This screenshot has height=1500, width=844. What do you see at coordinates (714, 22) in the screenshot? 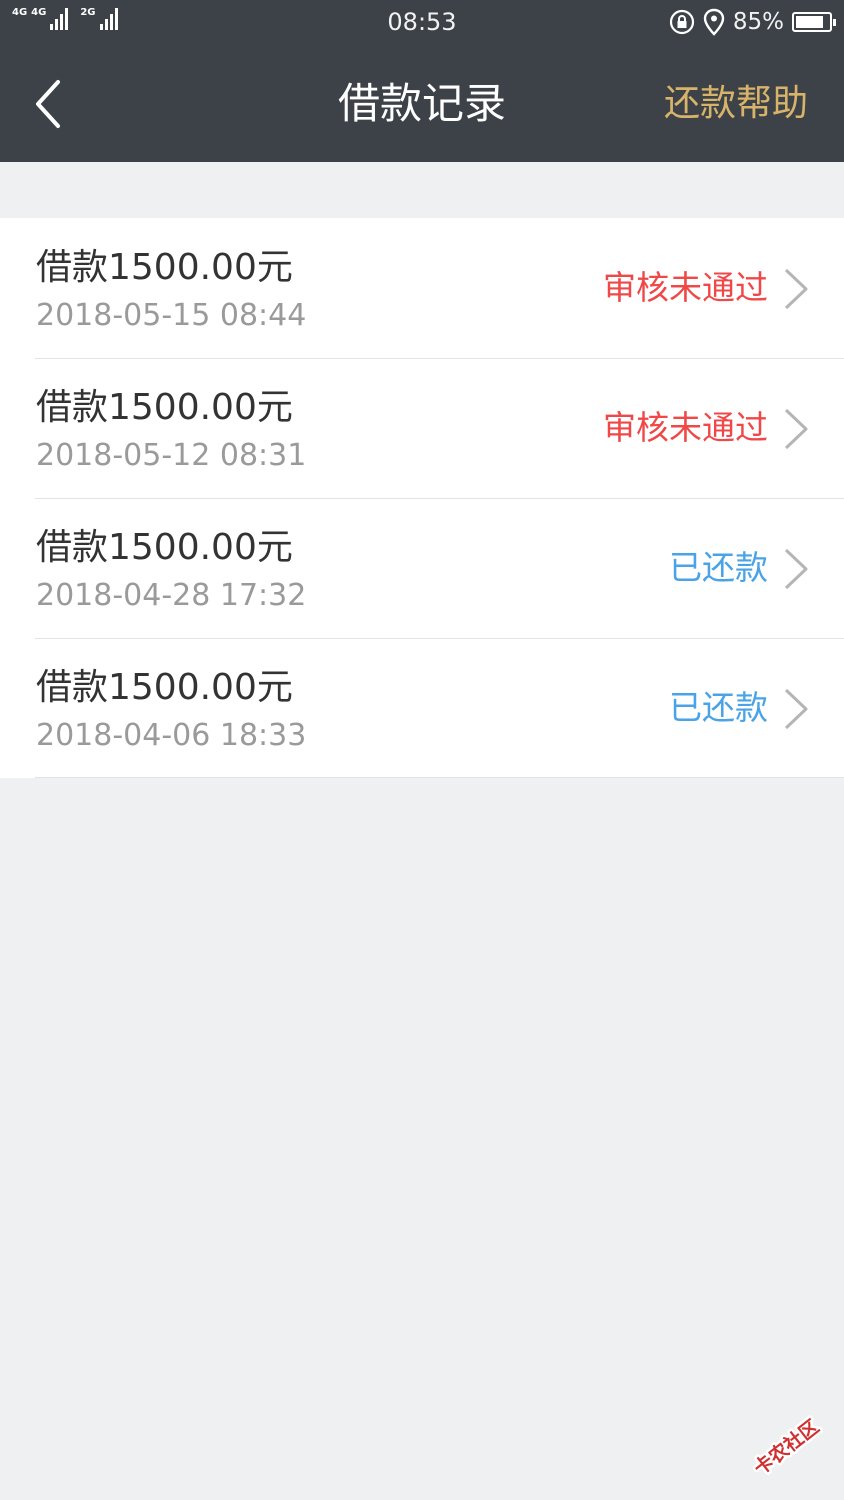
I see `location-icon` at bounding box center [714, 22].